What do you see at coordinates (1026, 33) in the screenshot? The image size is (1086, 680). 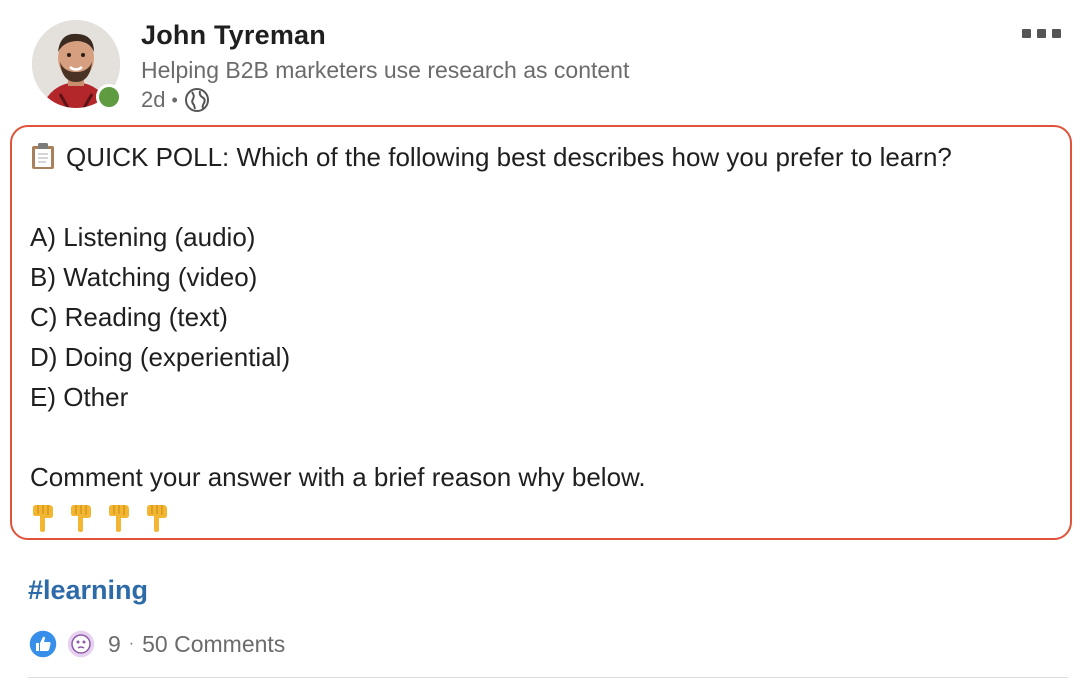 I see `more-options-icon` at bounding box center [1026, 33].